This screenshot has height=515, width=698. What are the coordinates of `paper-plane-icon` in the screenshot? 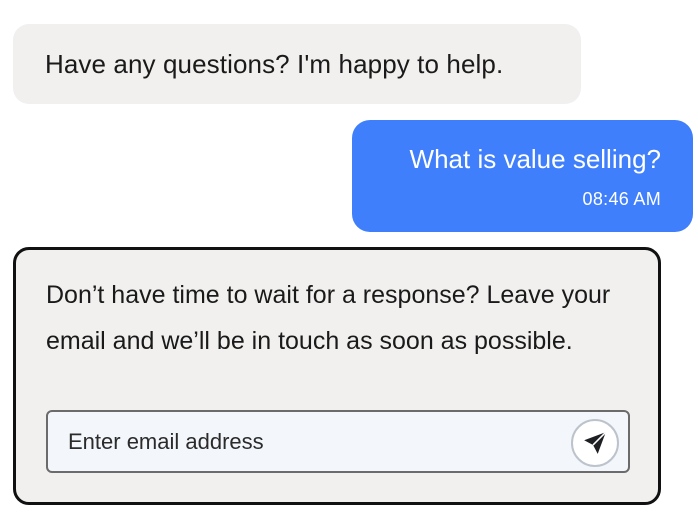 It's located at (595, 442).